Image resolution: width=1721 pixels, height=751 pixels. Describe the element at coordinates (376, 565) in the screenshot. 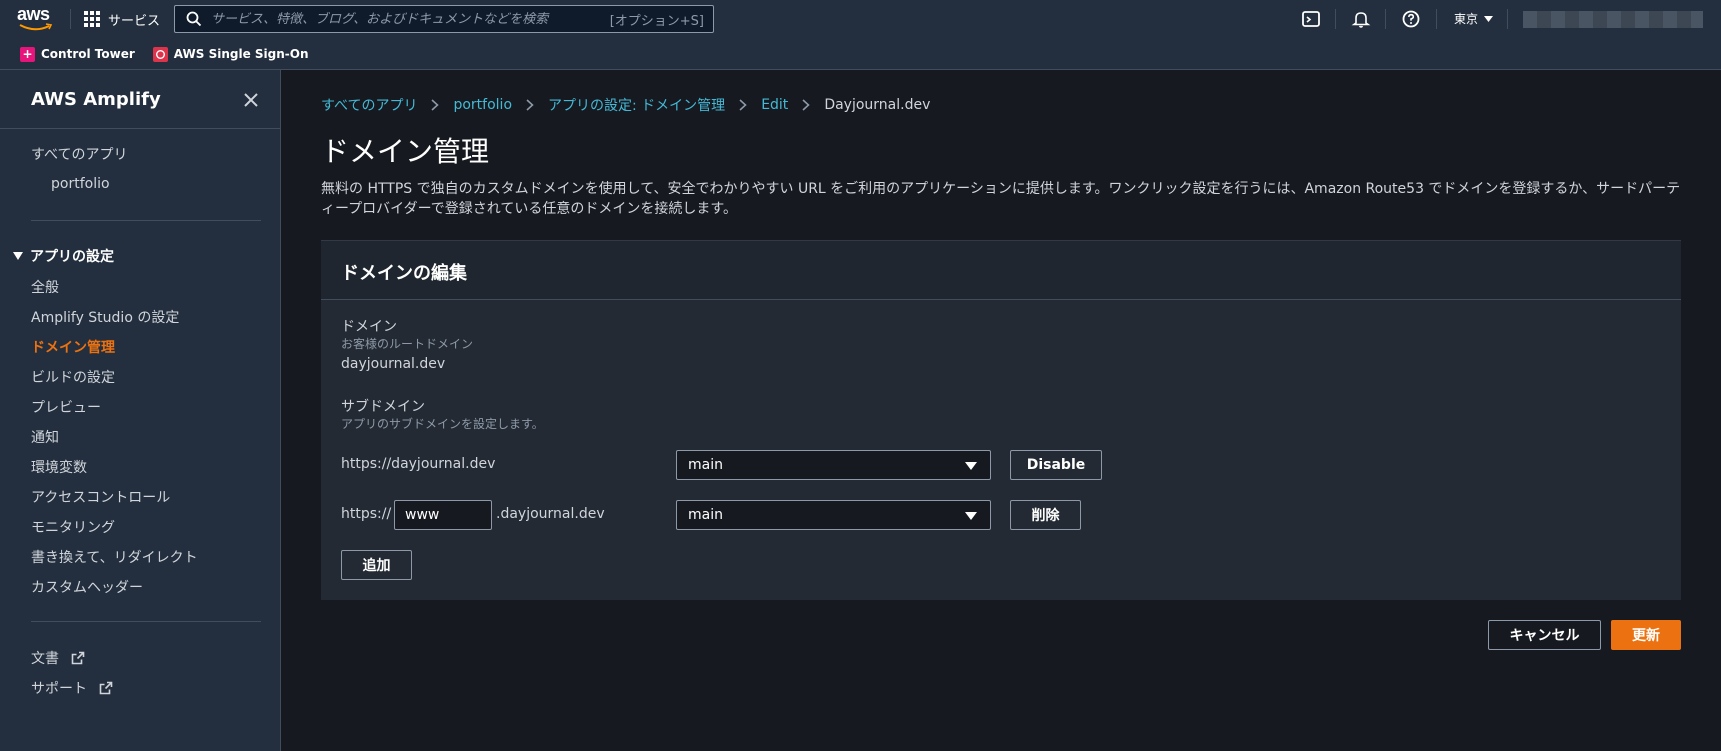

I see `add-subdomain-button: 追加` at that location.